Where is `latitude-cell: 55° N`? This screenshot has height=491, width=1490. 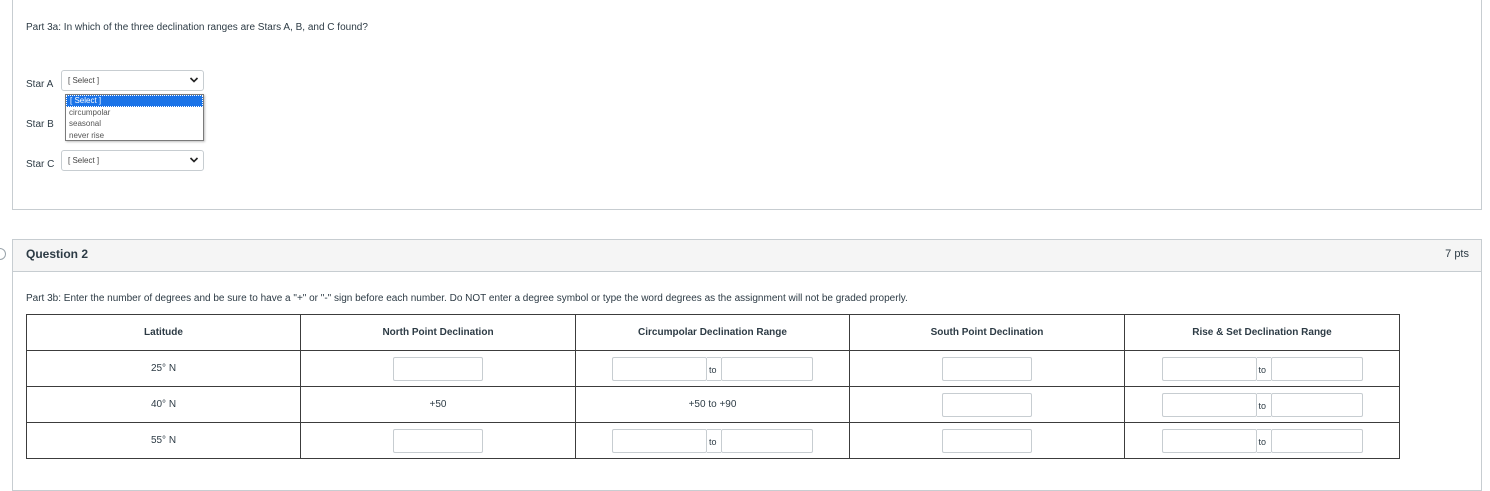 latitude-cell: 55° N is located at coordinates (163, 440).